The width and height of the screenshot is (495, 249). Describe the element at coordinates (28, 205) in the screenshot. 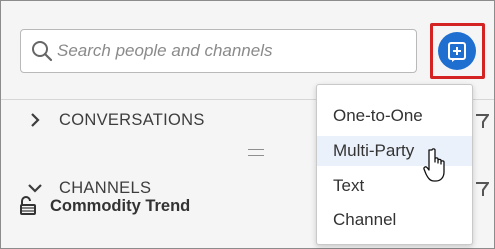

I see `unlock-icon` at that location.